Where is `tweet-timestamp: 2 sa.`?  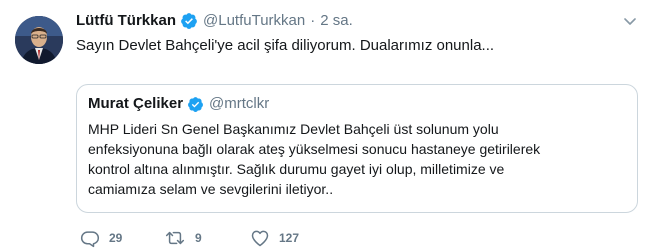 tweet-timestamp: 2 sa. is located at coordinates (336, 21).